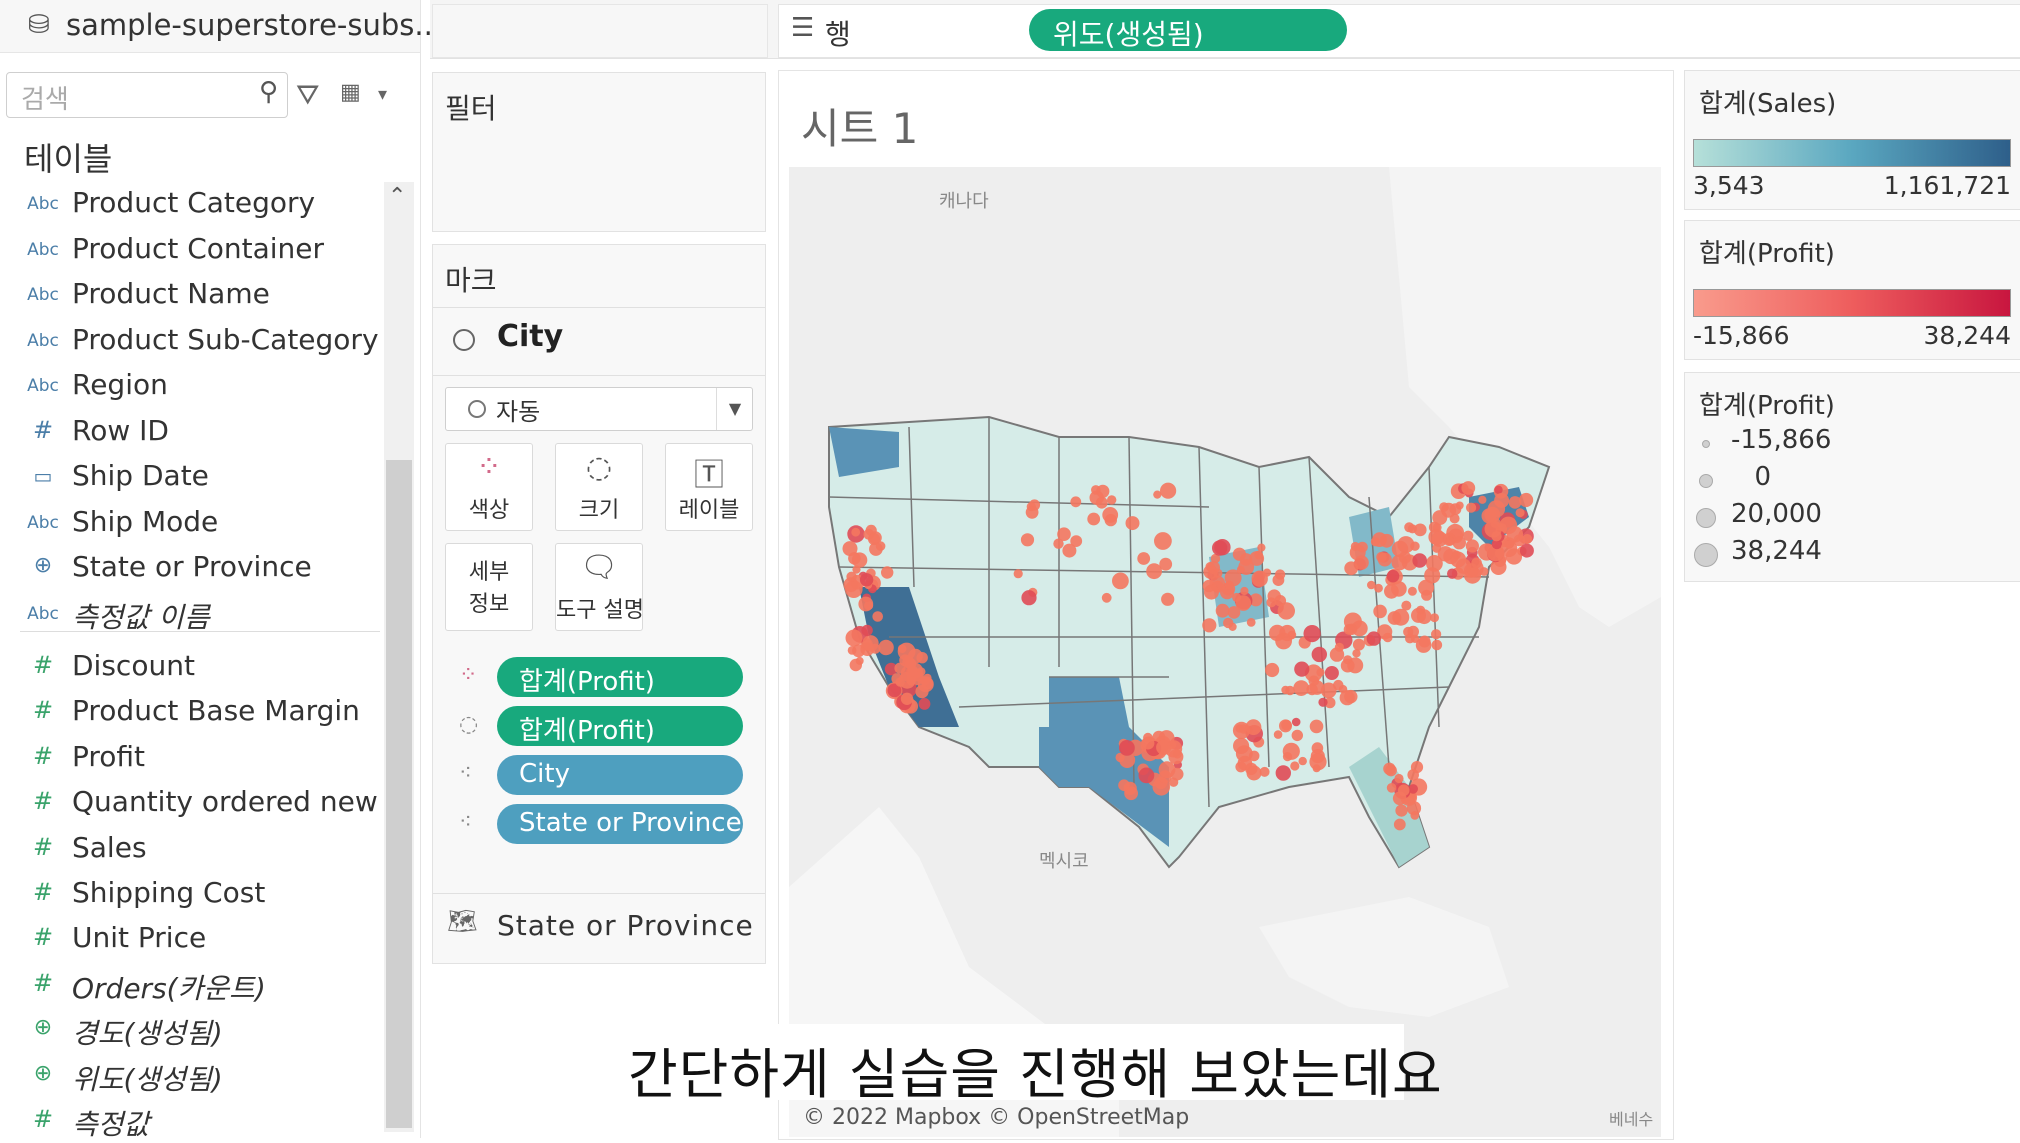 The width and height of the screenshot is (2020, 1143). What do you see at coordinates (190, 296) in the screenshot?
I see `field-dimensions: Abc Product Name` at bounding box center [190, 296].